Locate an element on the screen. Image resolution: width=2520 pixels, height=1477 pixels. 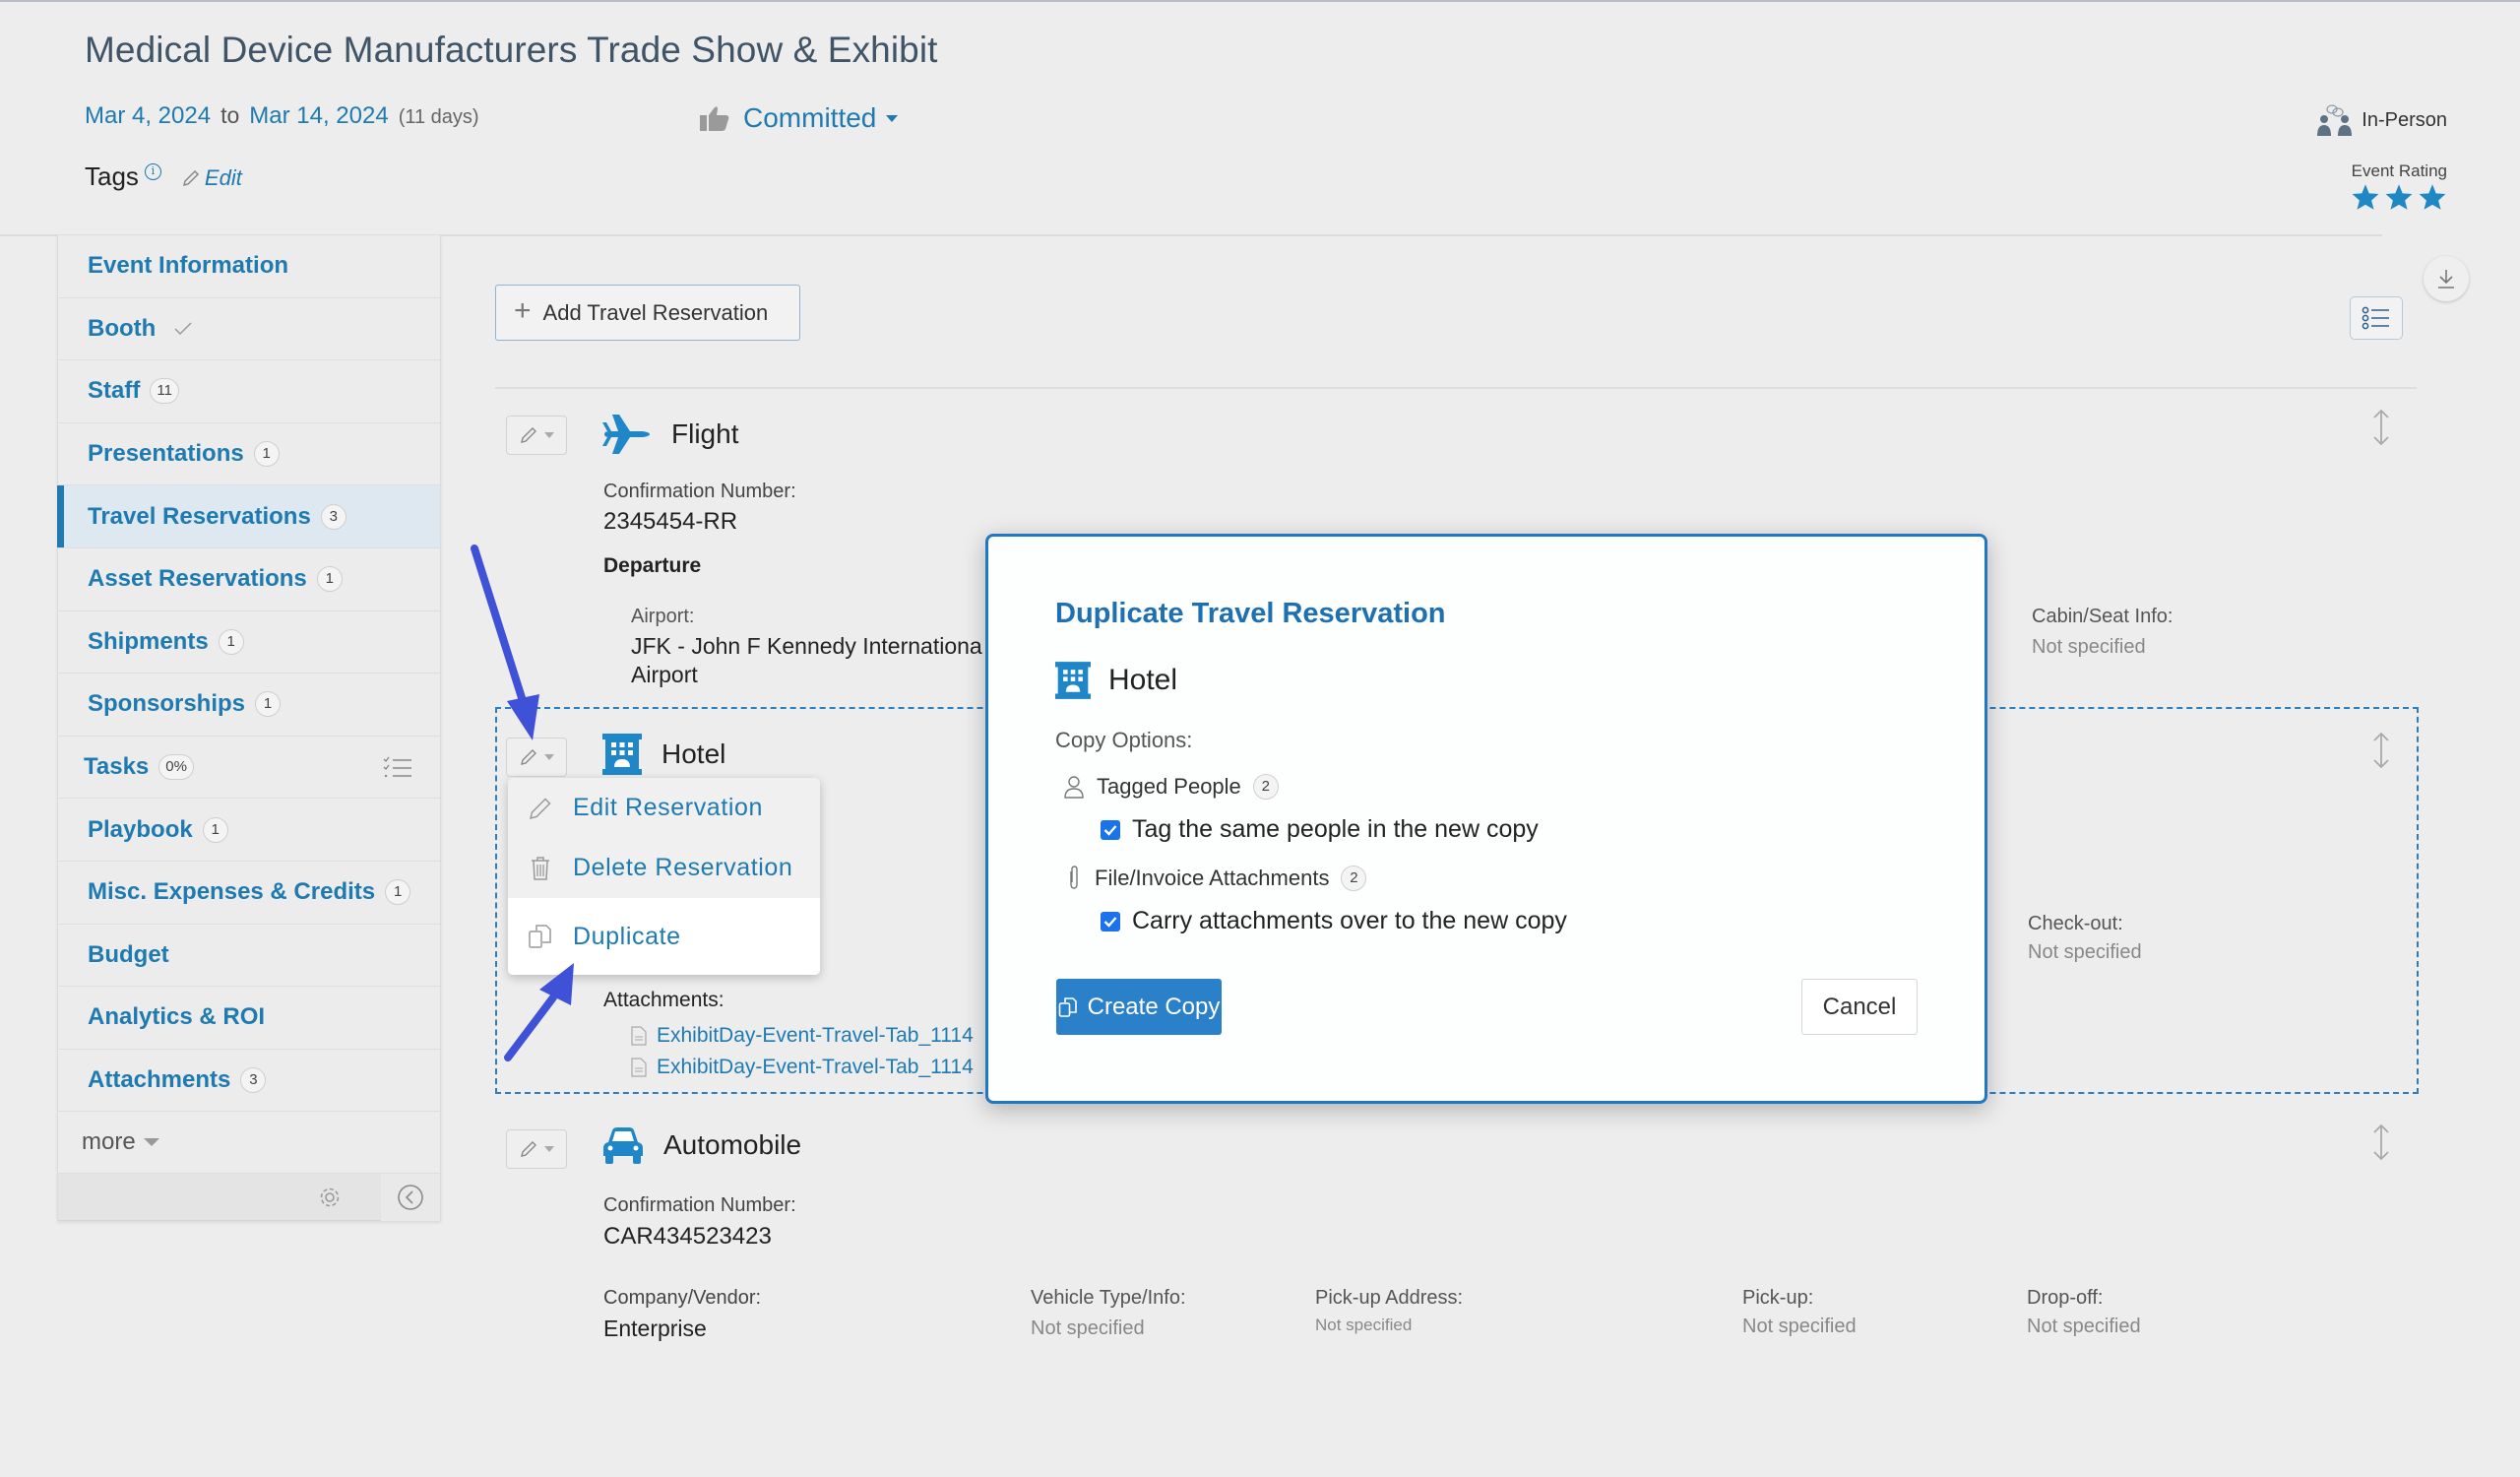
sidebar-item-misc-expenses-credits: Misc. Expenses & Credits 1 is located at coordinates (249, 894).